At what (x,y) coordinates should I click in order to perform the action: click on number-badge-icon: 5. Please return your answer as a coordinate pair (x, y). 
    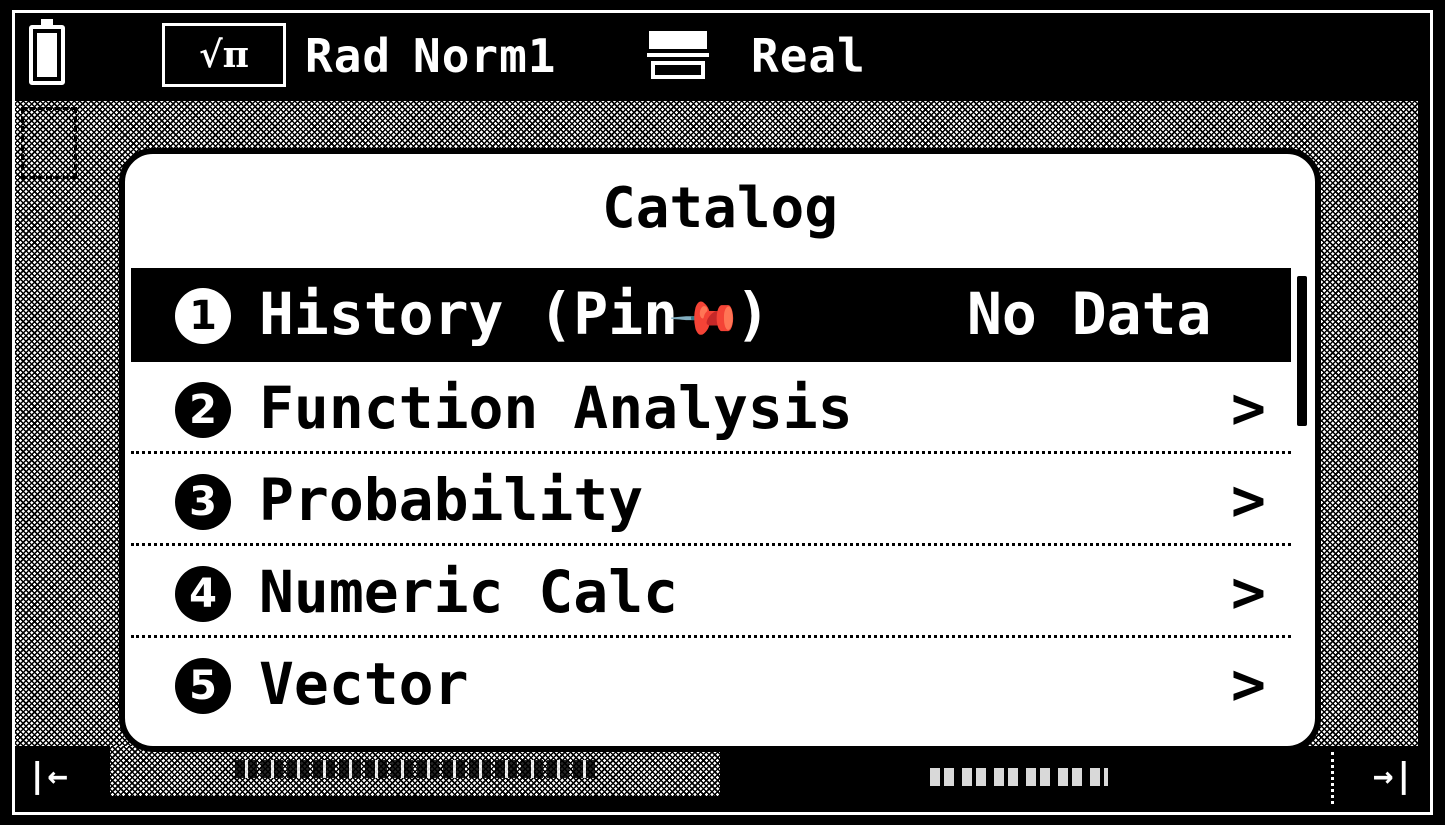
    Looking at the image, I should click on (203, 686).